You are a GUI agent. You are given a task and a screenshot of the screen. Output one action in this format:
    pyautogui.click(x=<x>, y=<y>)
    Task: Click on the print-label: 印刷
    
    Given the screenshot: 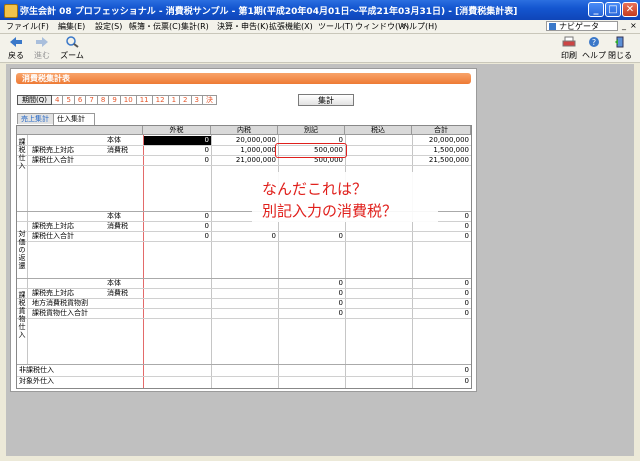 What is the action you would take?
    pyautogui.click(x=569, y=55)
    